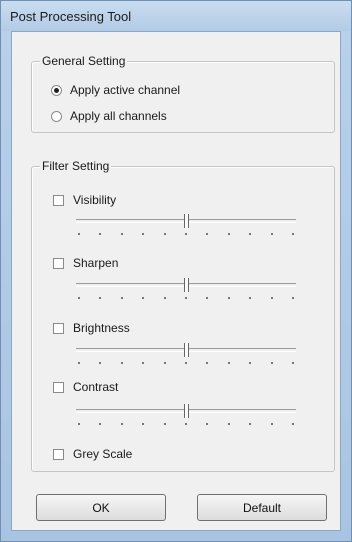 The height and width of the screenshot is (542, 352). I want to click on general-setting-legend: General Setting, so click(84, 61).